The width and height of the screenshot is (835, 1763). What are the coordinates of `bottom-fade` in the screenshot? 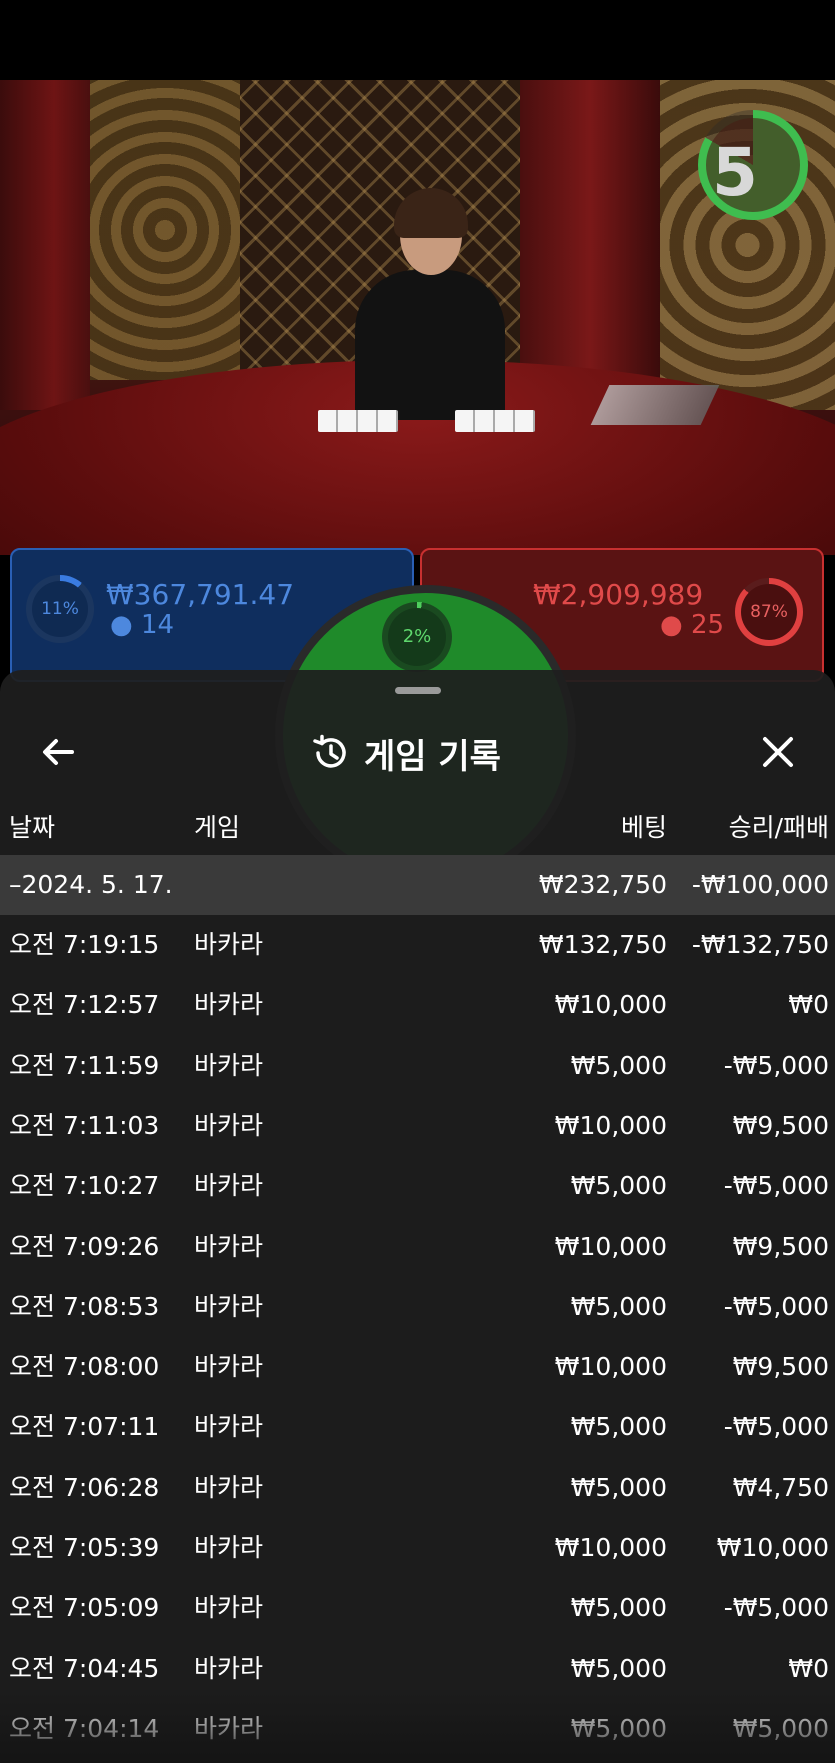 It's located at (417, 1726).